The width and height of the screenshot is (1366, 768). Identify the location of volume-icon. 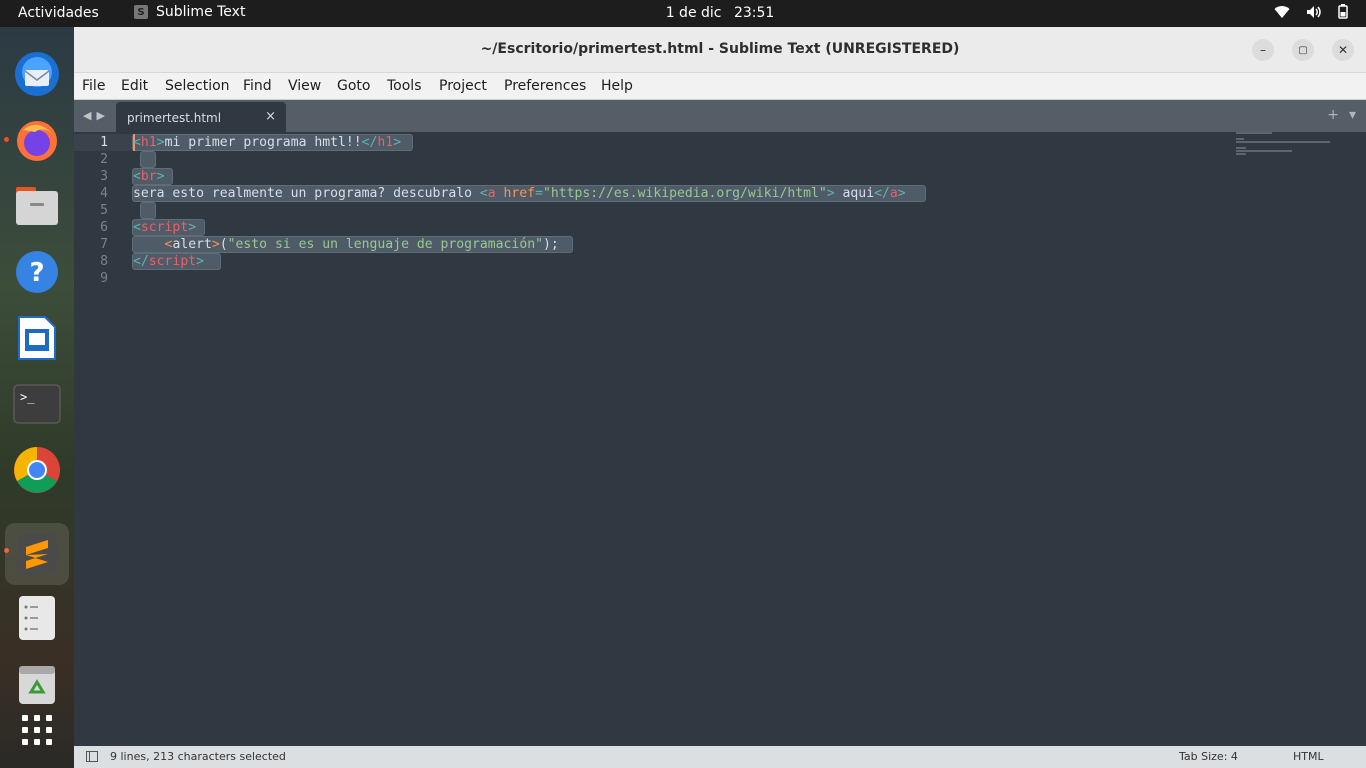
(1314, 11).